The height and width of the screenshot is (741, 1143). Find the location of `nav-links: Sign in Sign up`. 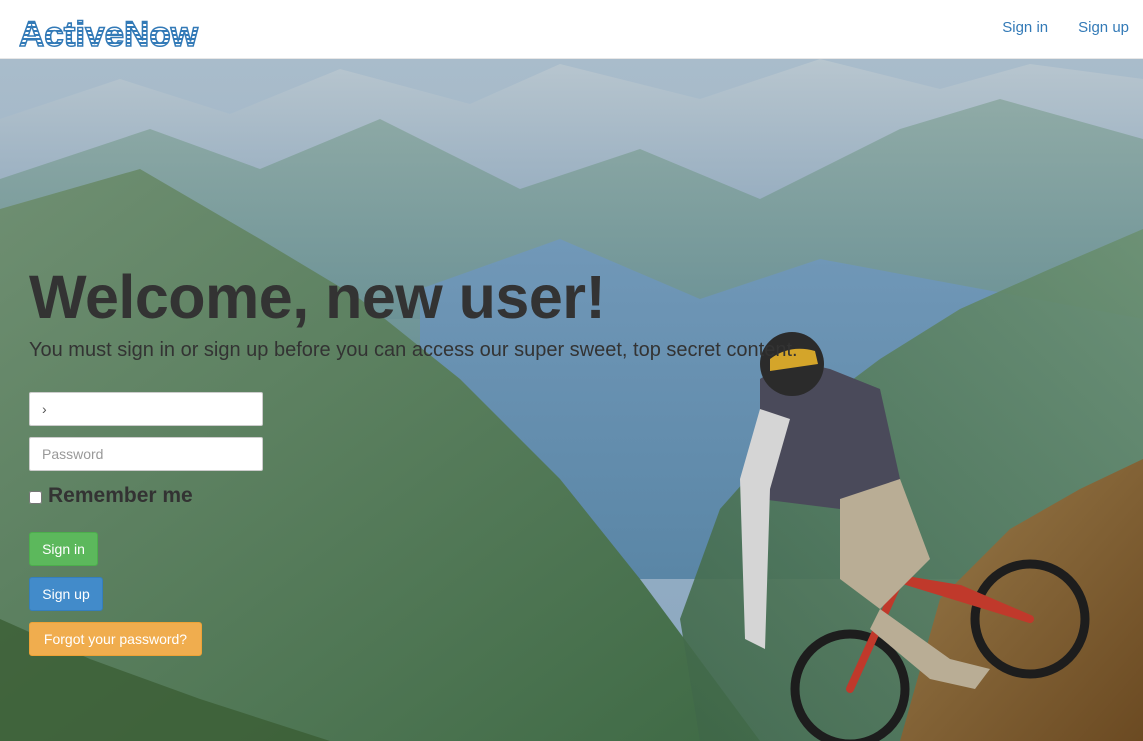

nav-links: Sign in Sign up is located at coordinates (1065, 29).